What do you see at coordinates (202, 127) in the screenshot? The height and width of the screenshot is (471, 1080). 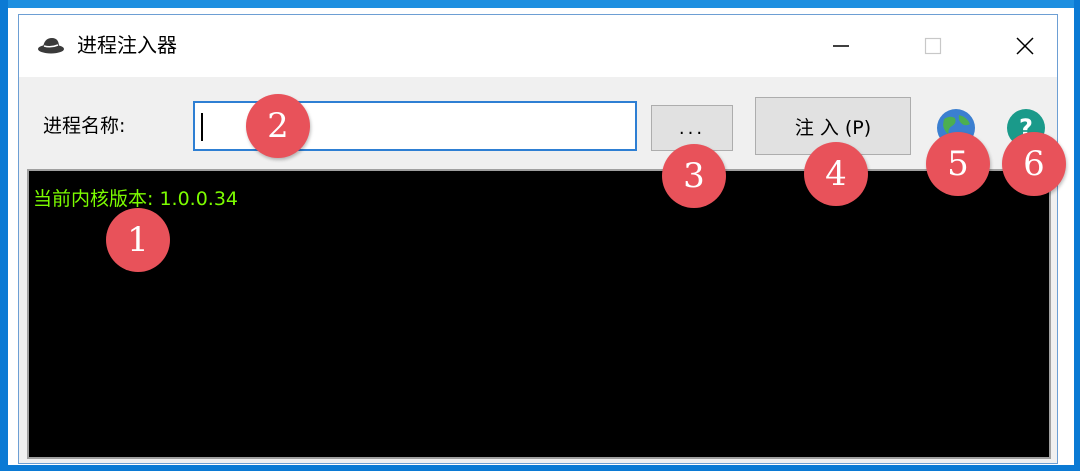 I see `text-caret` at bounding box center [202, 127].